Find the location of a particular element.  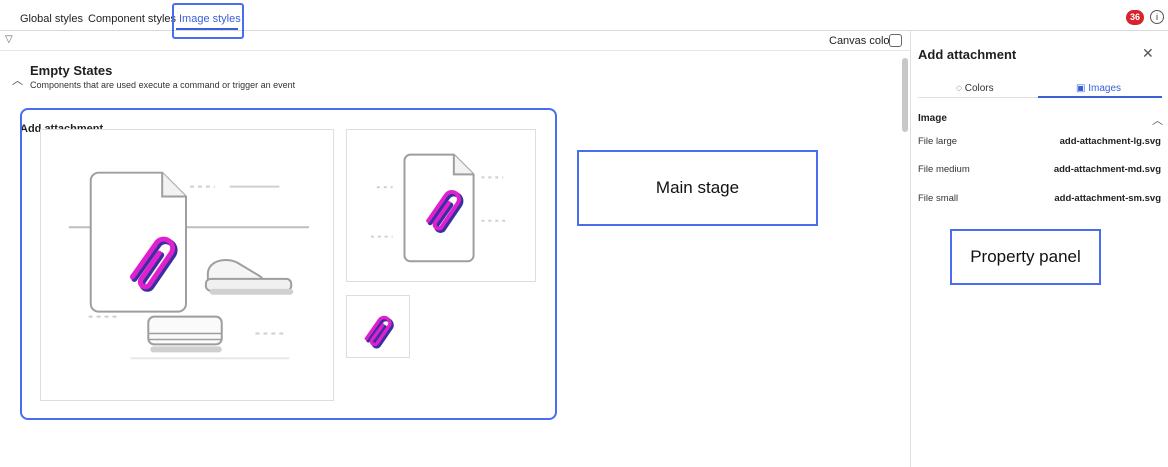

add-attachment-medium-illustration is located at coordinates (438, 208).